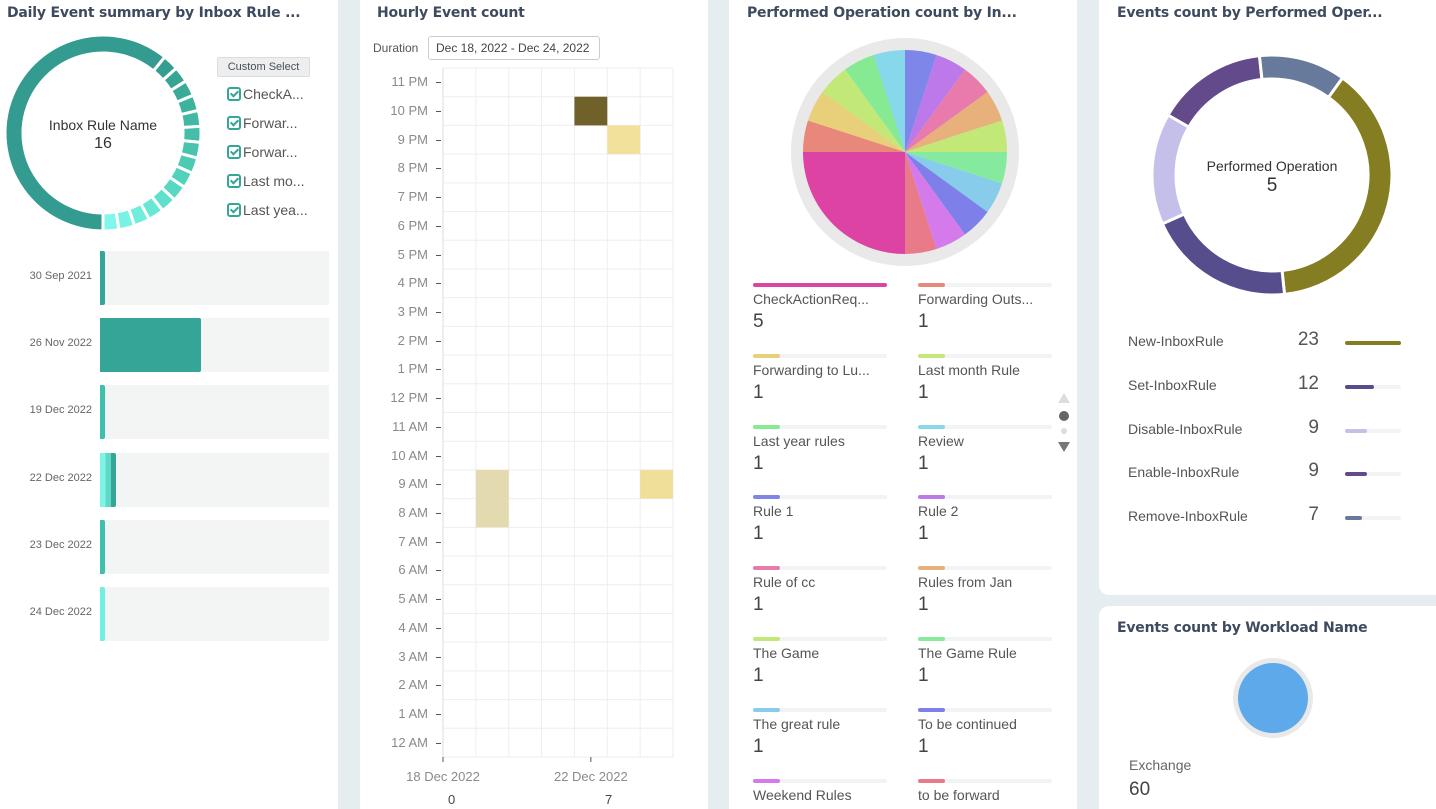 The height and width of the screenshot is (809, 1436). Describe the element at coordinates (854, 203) in the screenshot. I see `rule-pie-slice` at that location.